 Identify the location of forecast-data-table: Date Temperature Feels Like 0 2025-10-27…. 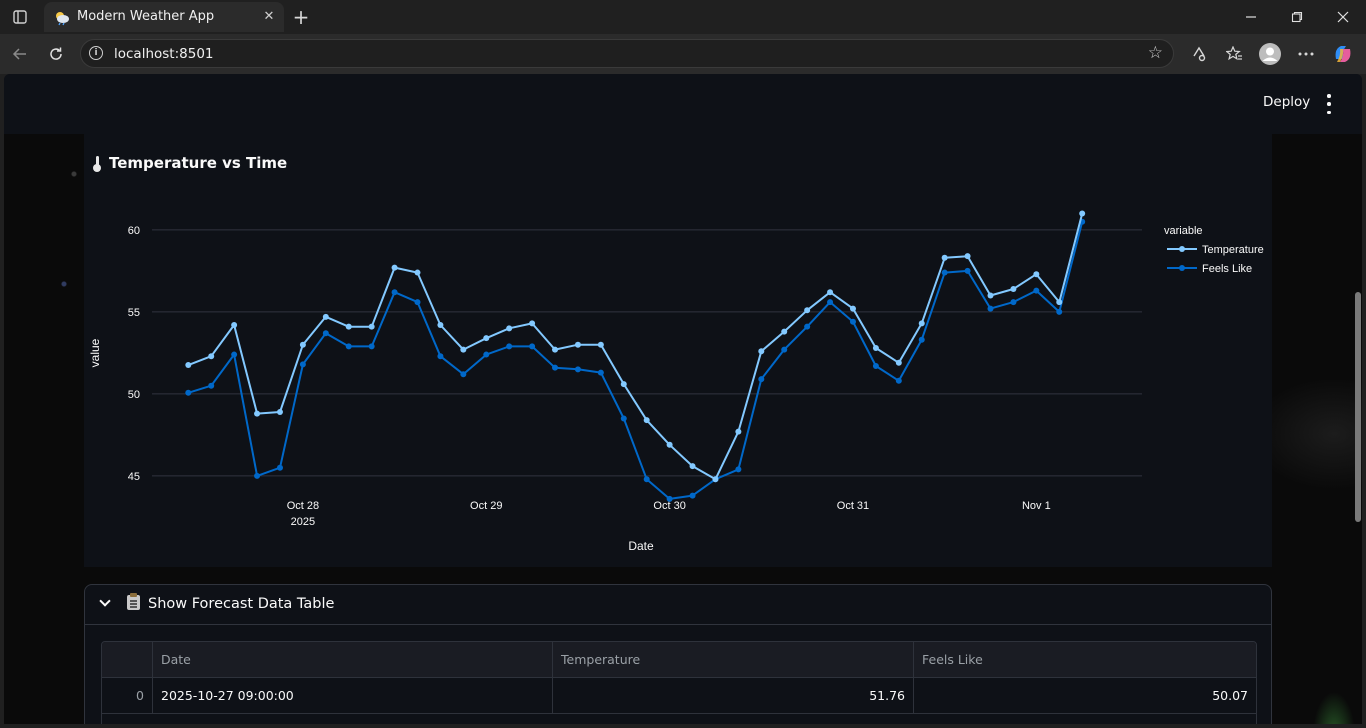
(679, 682).